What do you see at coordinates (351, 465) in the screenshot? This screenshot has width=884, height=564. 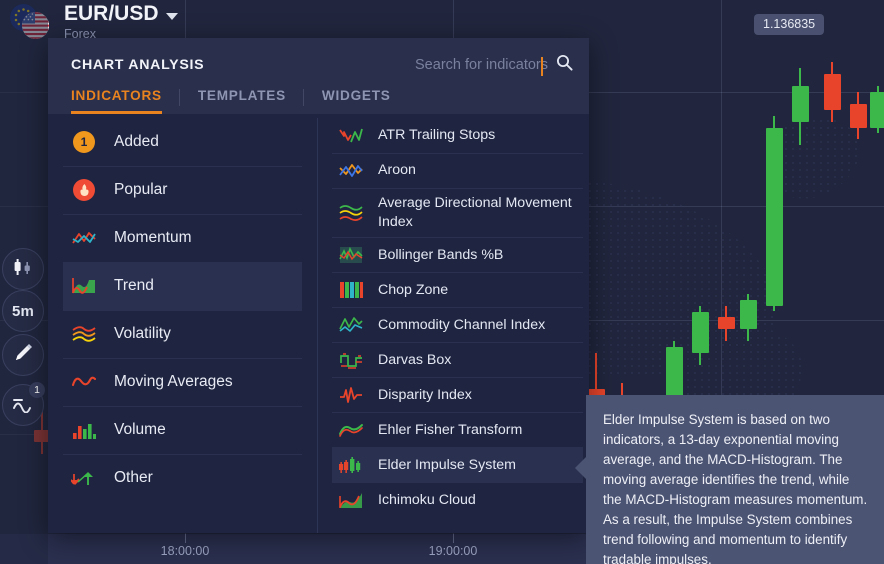 I see `elder-impulse-icon` at bounding box center [351, 465].